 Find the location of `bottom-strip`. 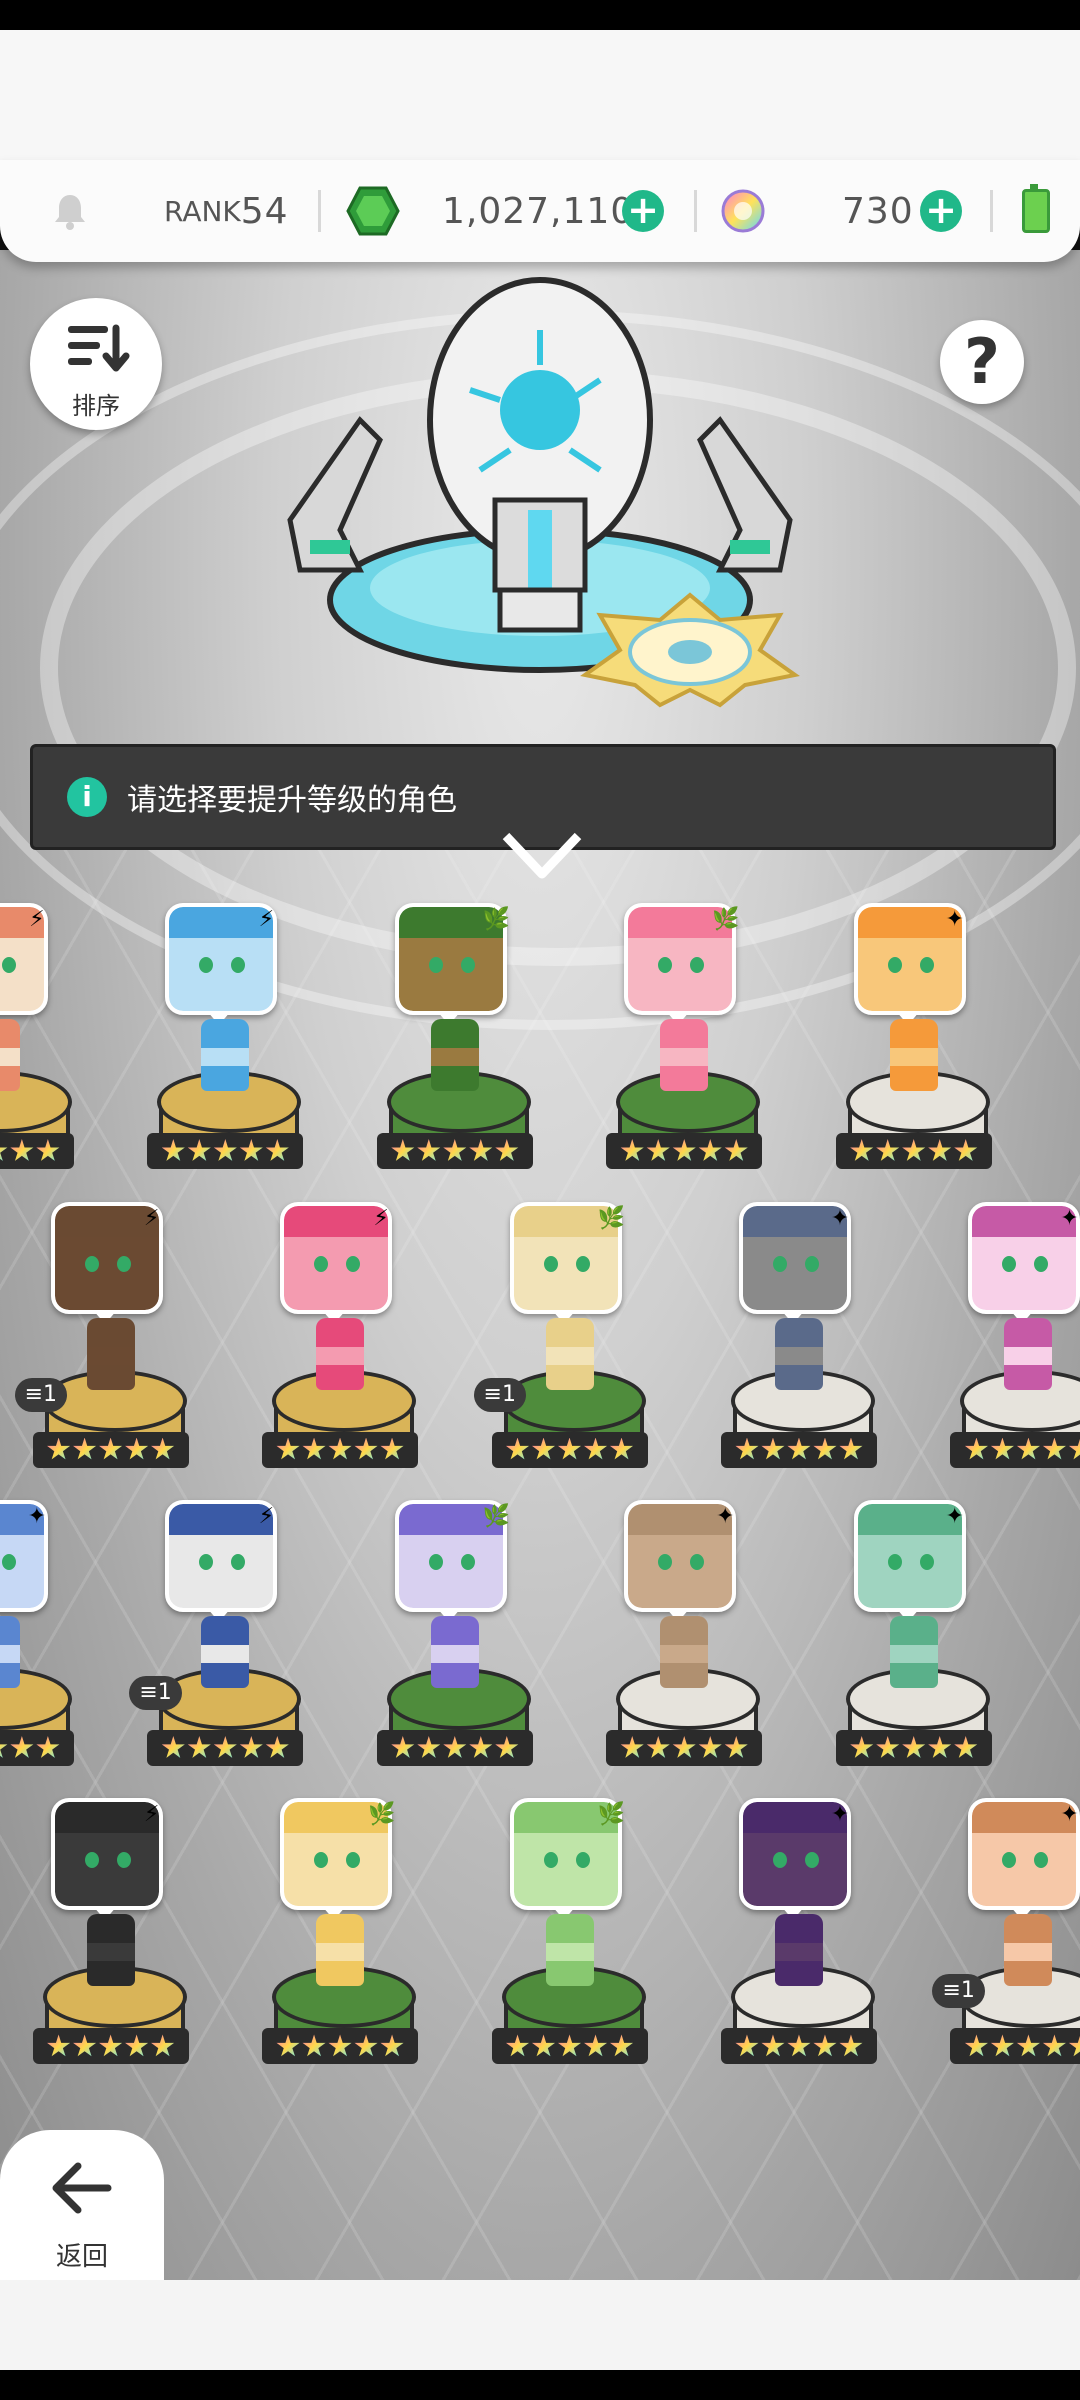

bottom-strip is located at coordinates (540, 2325).